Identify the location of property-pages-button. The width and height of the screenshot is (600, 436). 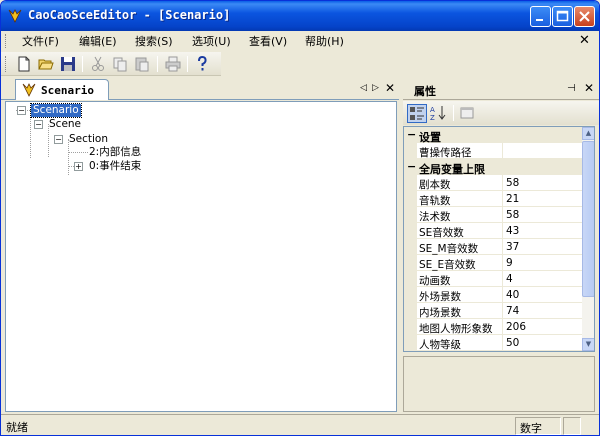
(468, 113).